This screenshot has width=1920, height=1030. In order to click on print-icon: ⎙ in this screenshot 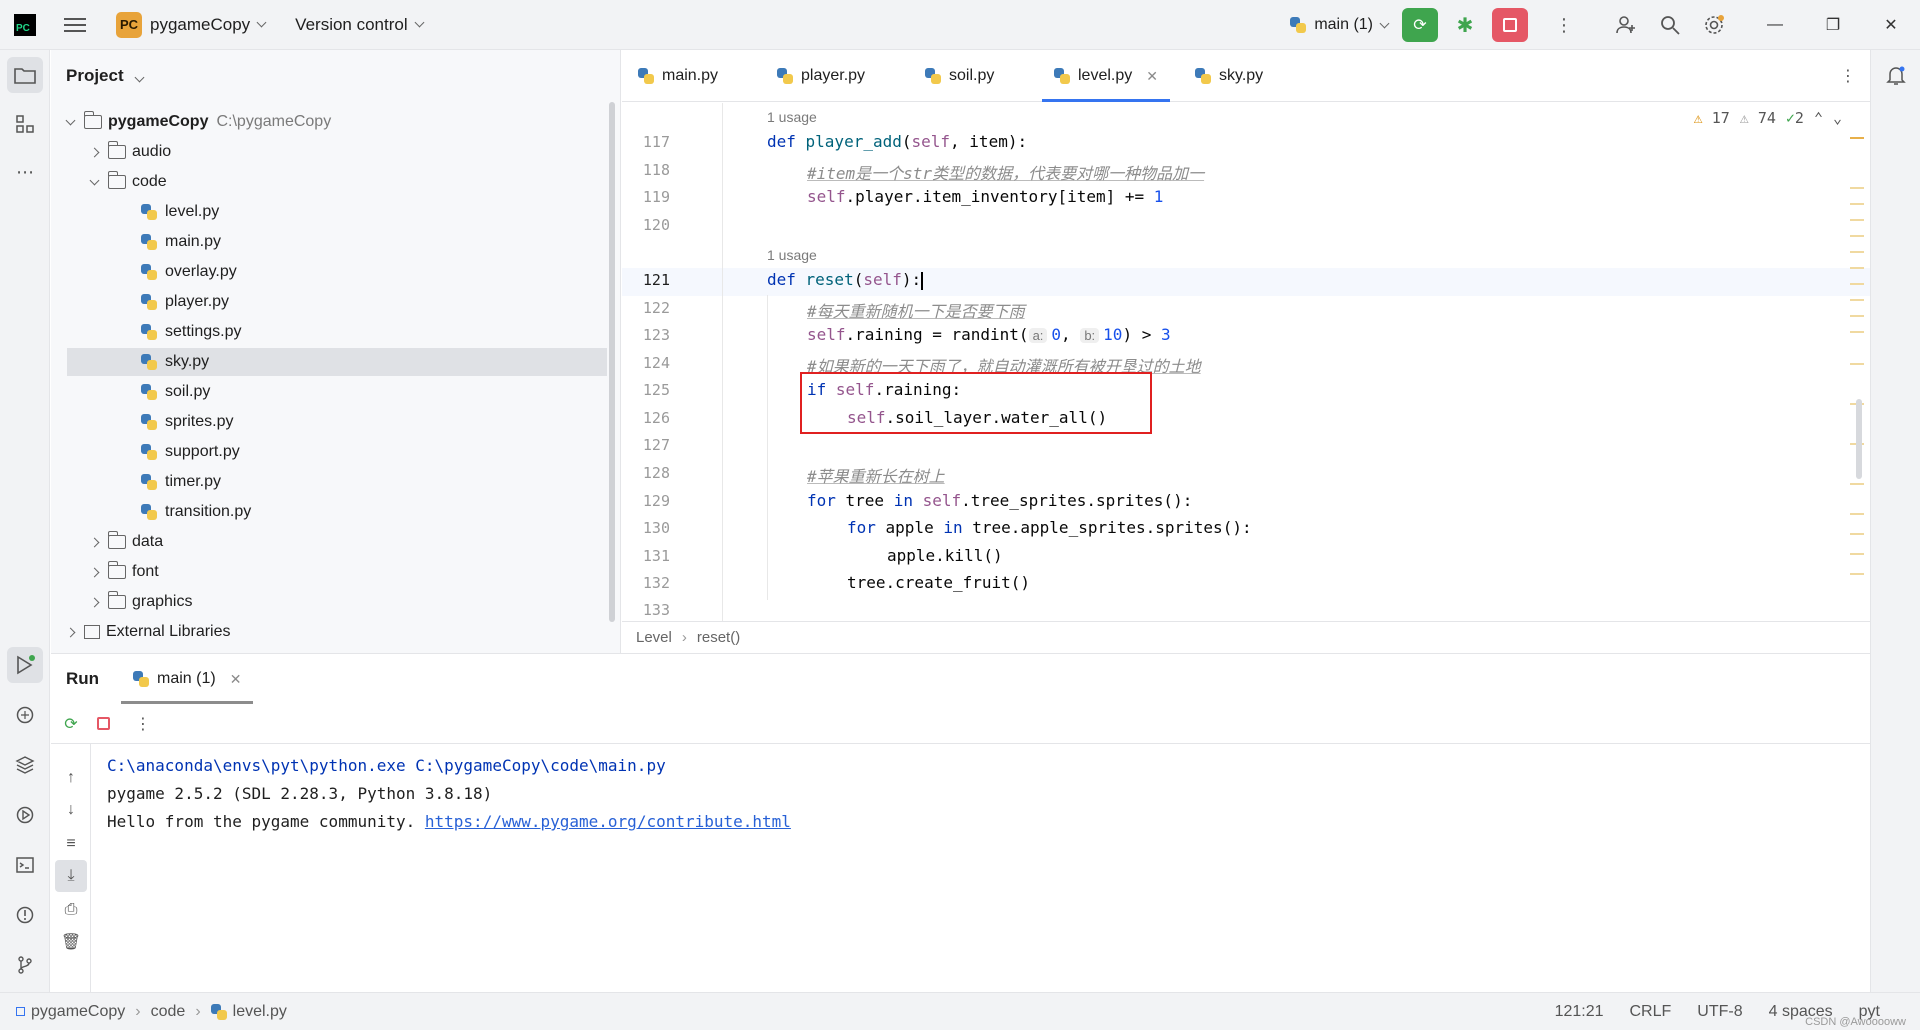, I will do `click(71, 910)`.